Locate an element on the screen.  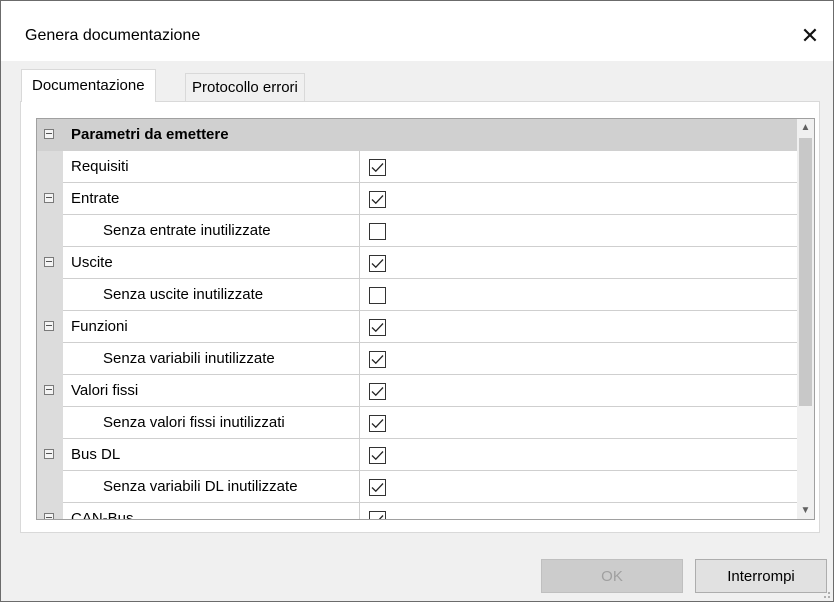
scroll-up-icon: ▲ is located at coordinates (805, 127).